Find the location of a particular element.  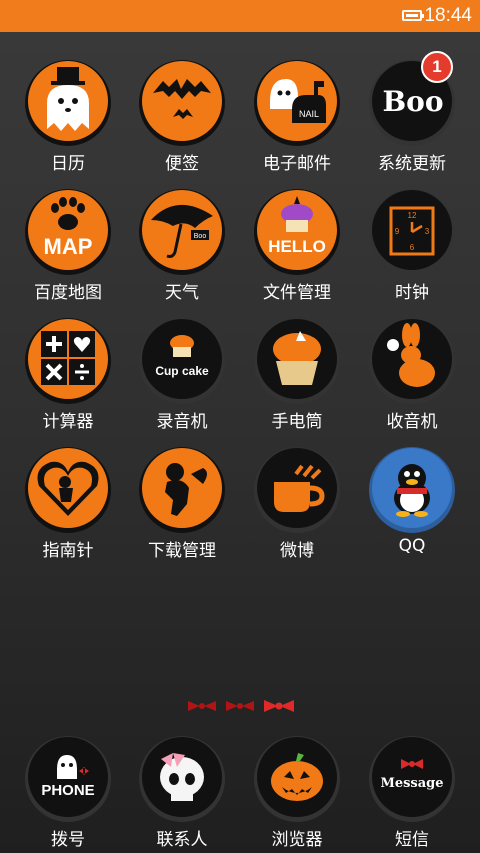

svg-text: 12 is located at coordinates (412, 215).